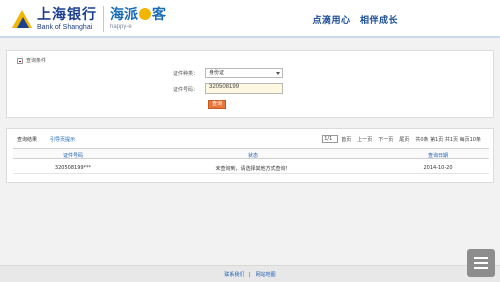  What do you see at coordinates (437, 156) in the screenshot?
I see `column-header-query-date: 查询日期` at bounding box center [437, 156].